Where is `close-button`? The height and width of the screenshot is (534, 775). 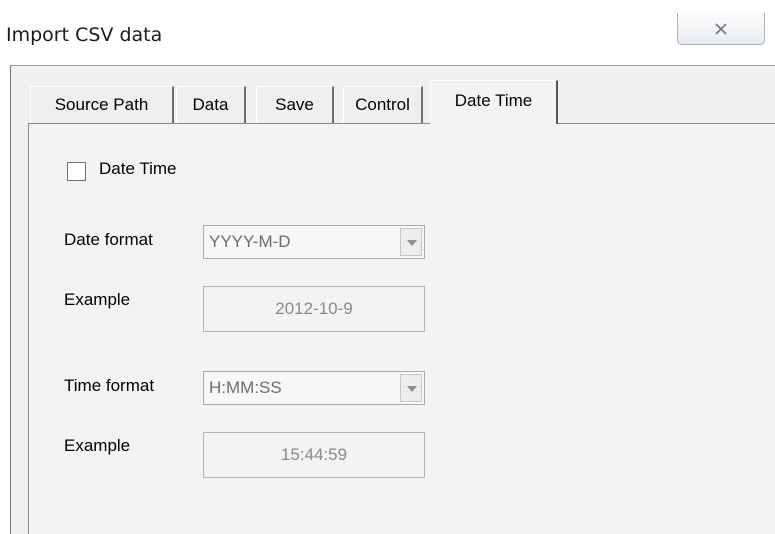 close-button is located at coordinates (721, 29).